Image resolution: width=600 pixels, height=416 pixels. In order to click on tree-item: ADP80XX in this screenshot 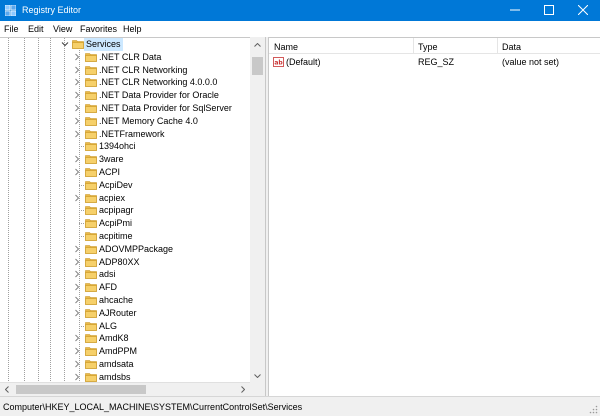, I will do `click(125, 262)`.